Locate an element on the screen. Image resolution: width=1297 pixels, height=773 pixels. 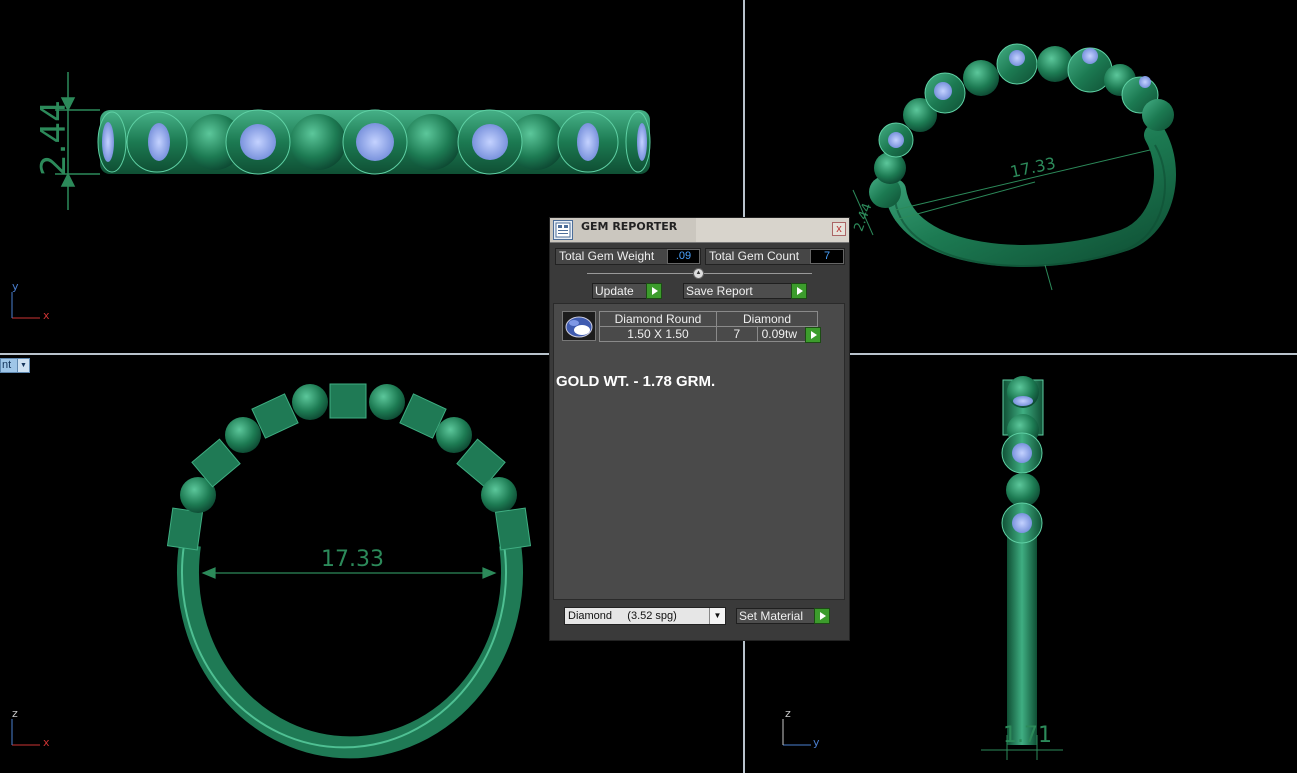
material-select: Diamond (3.52 spg) ▼ is located at coordinates (645, 616).